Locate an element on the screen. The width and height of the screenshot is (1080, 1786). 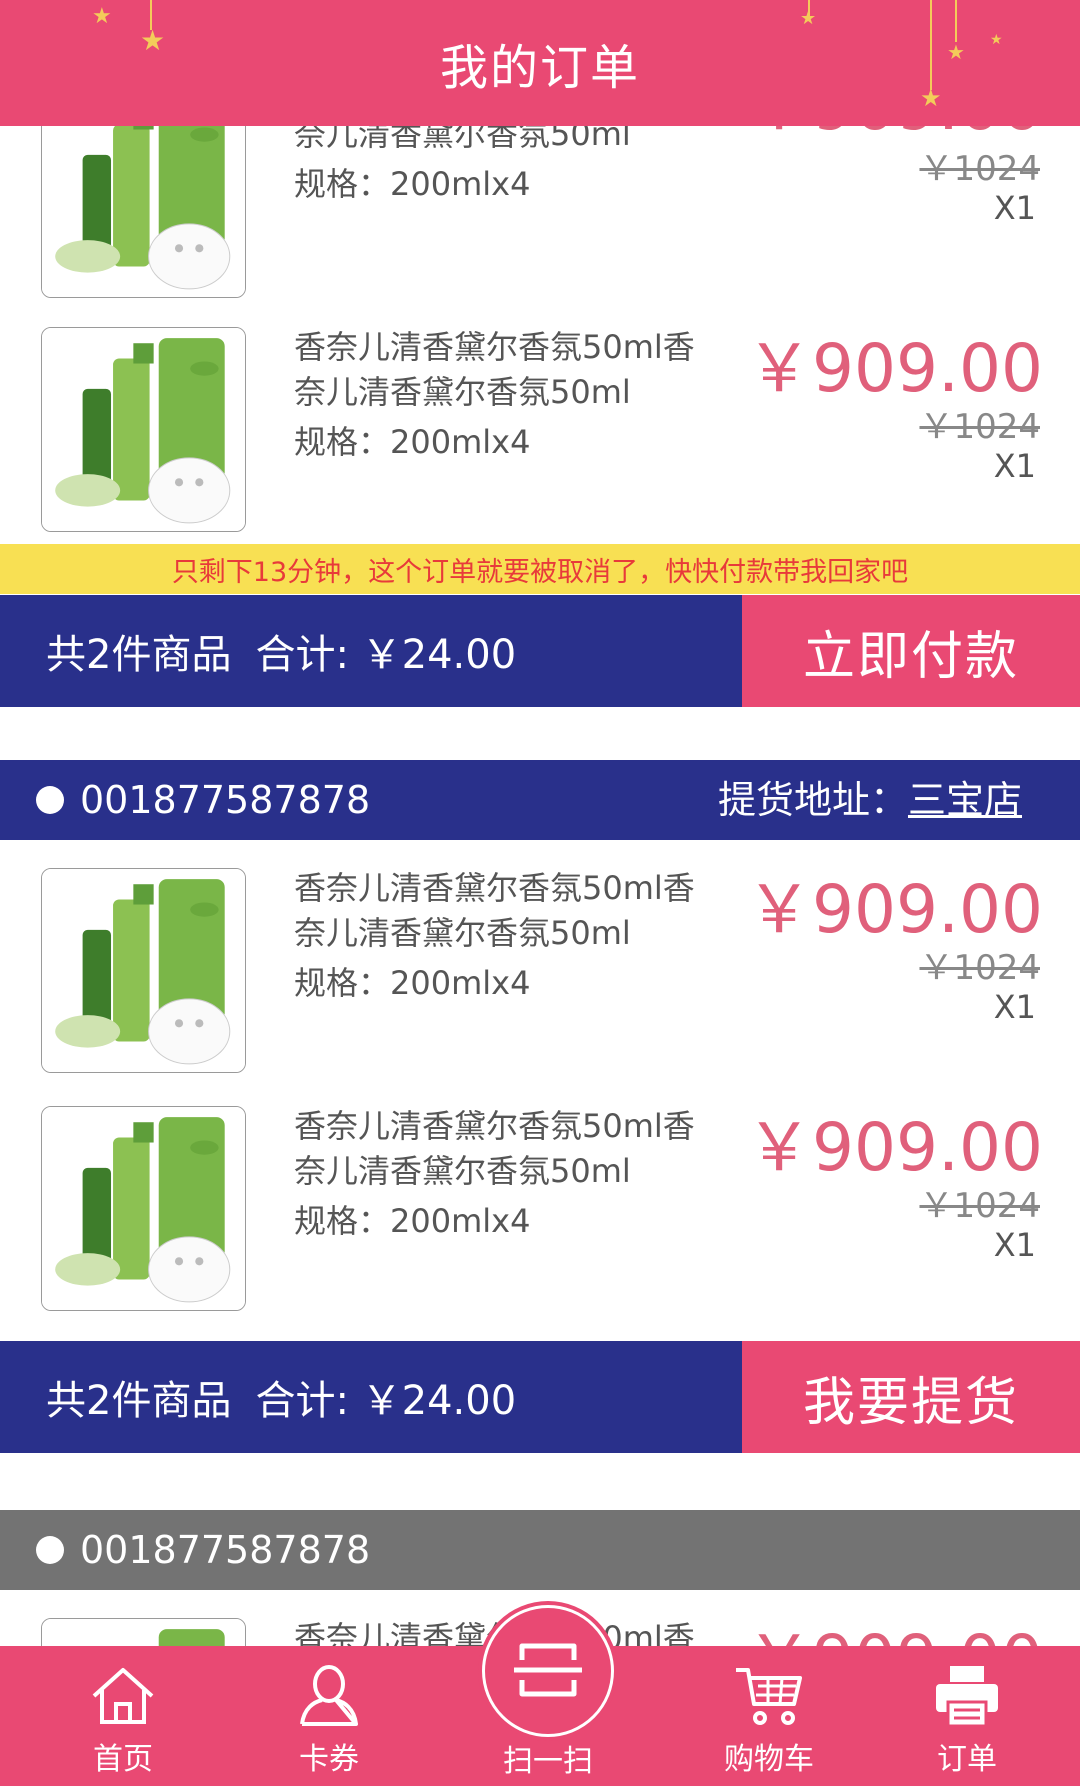
order-header: 001877587878 提货地址：三宝店 is located at coordinates (540, 800).